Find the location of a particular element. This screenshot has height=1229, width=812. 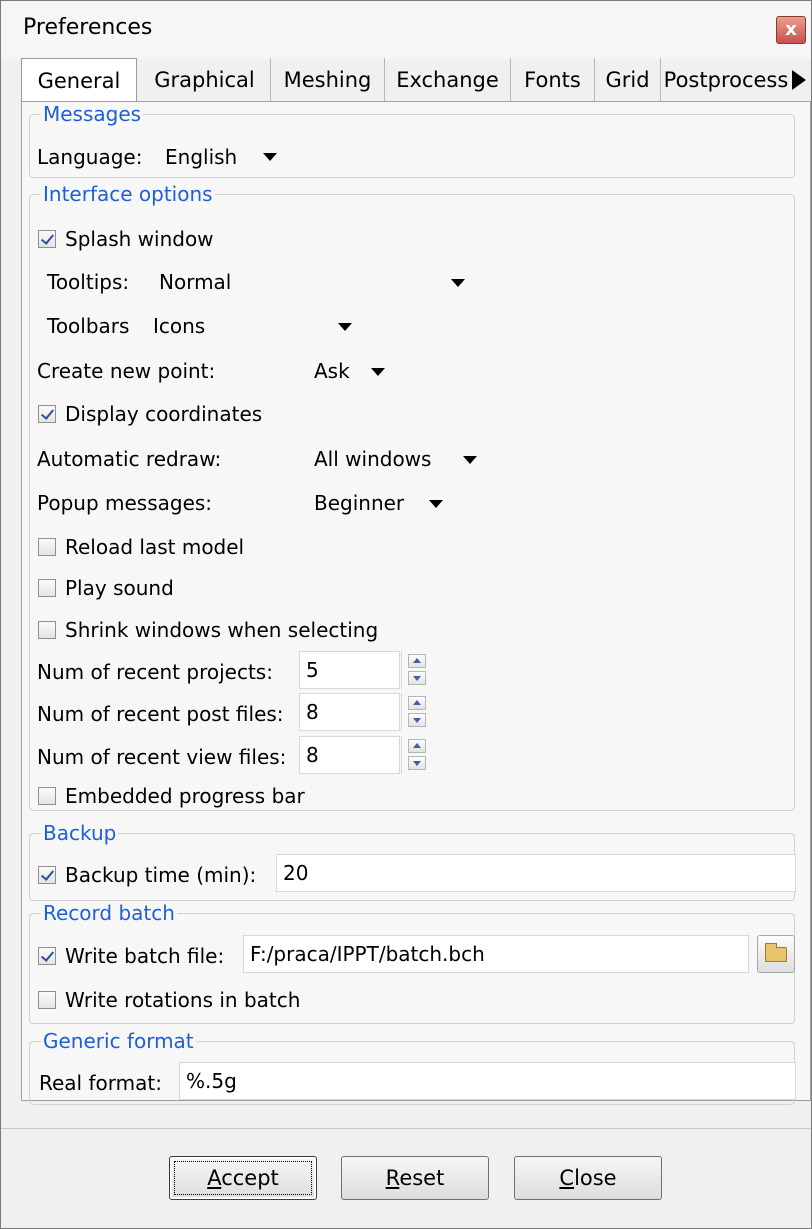

embedded-progress-bar-label: Embedded progress bar is located at coordinates (185, 796).